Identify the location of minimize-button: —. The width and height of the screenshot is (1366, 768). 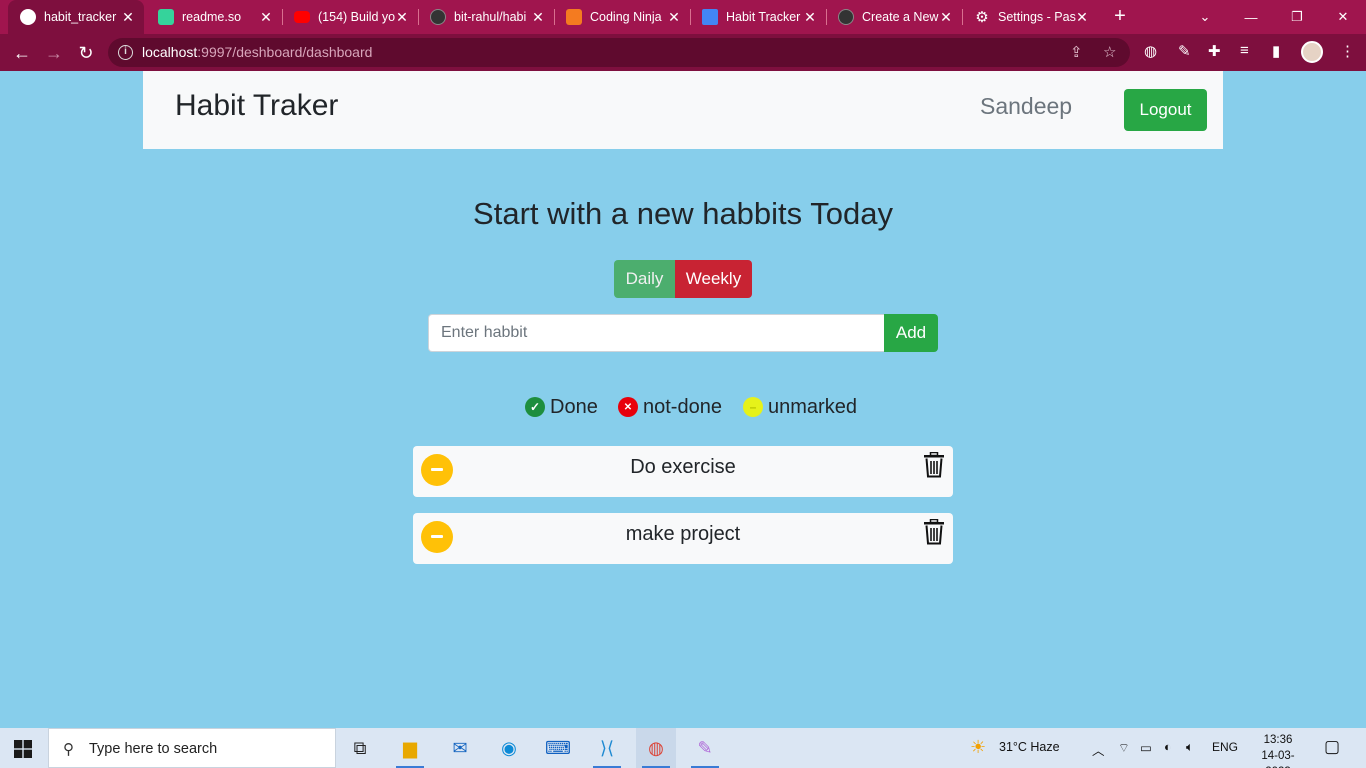
(1251, 17).